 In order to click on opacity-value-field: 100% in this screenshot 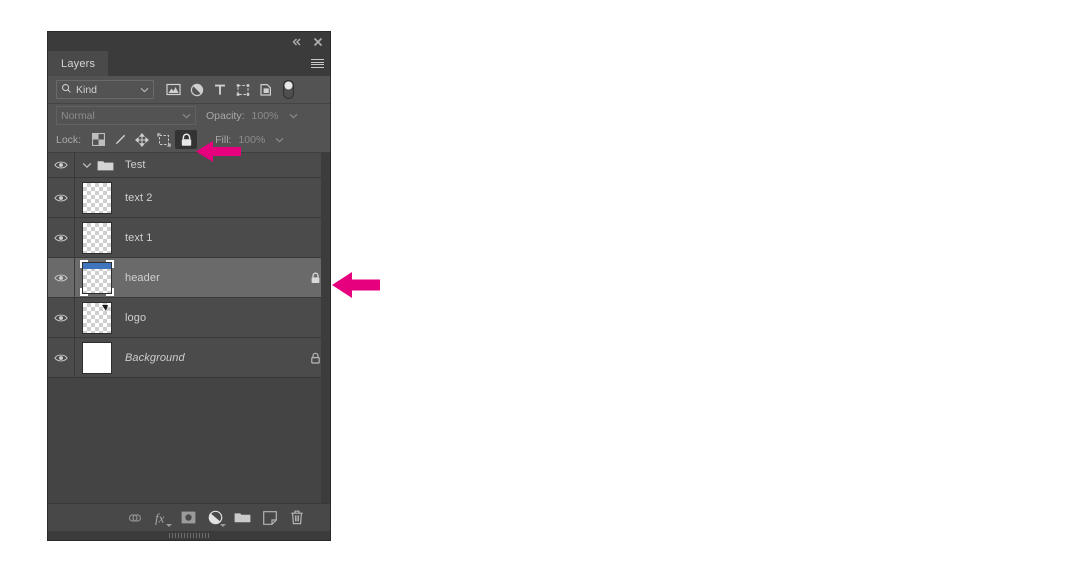, I will do `click(275, 115)`.